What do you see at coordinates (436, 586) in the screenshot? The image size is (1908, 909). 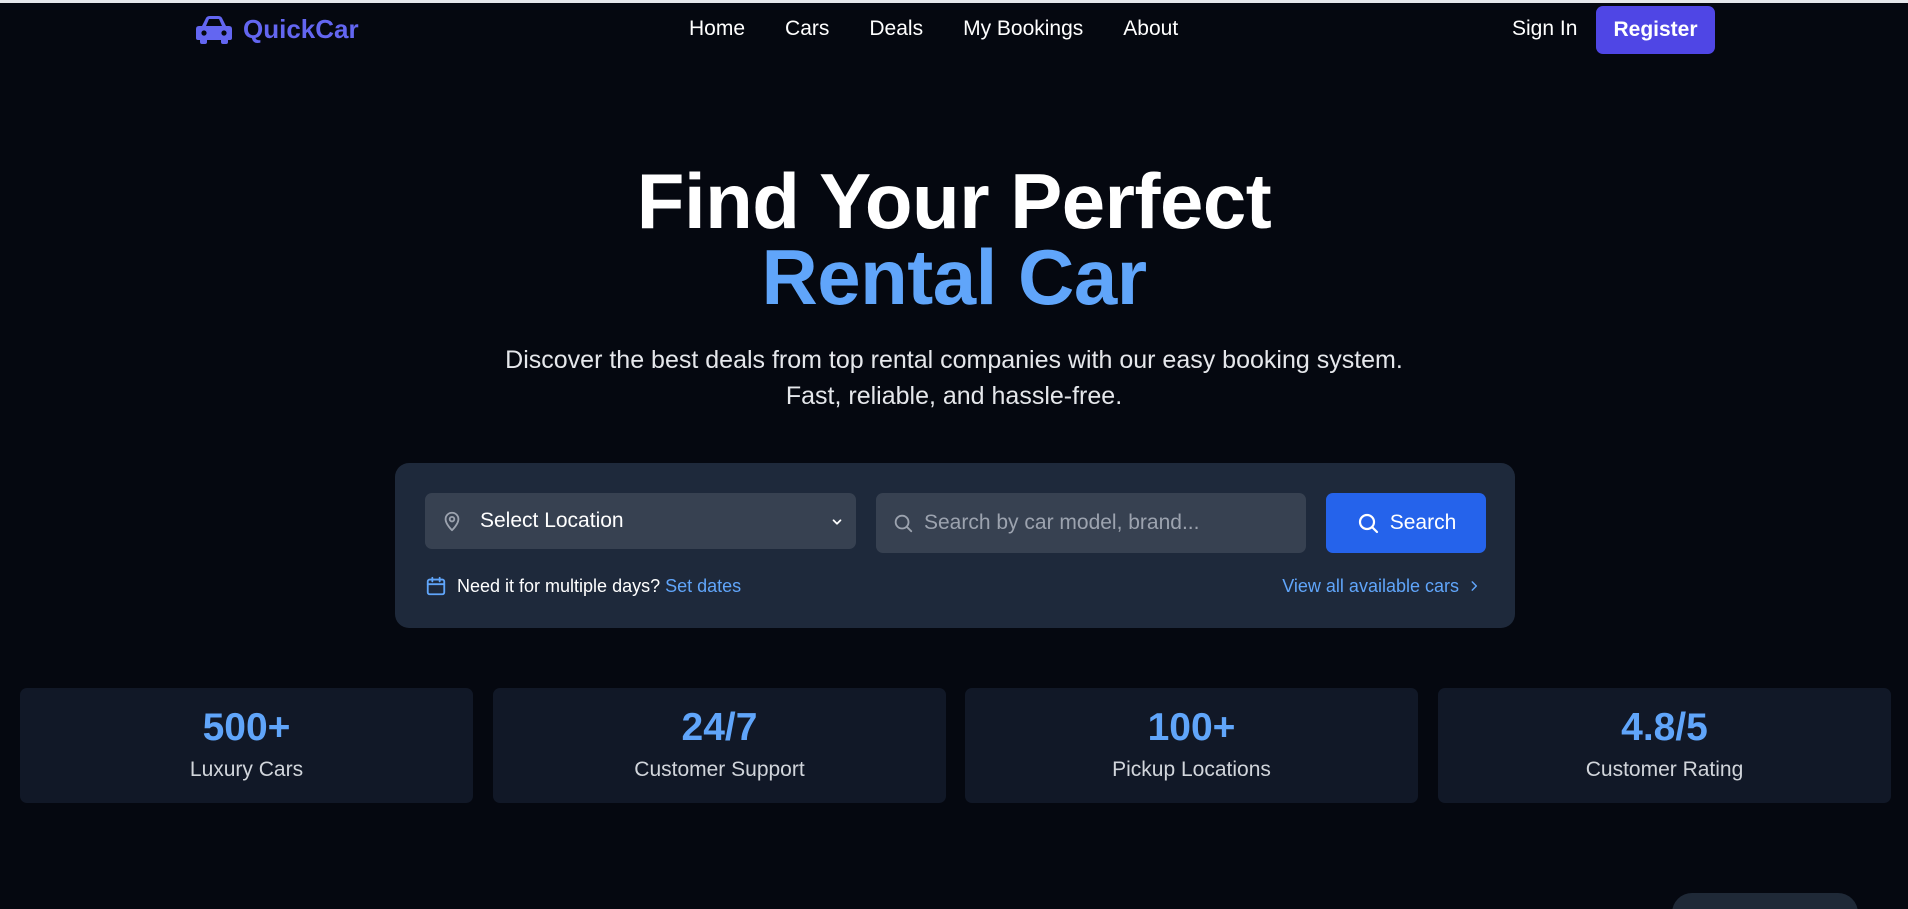 I see `calendar-icon` at bounding box center [436, 586].